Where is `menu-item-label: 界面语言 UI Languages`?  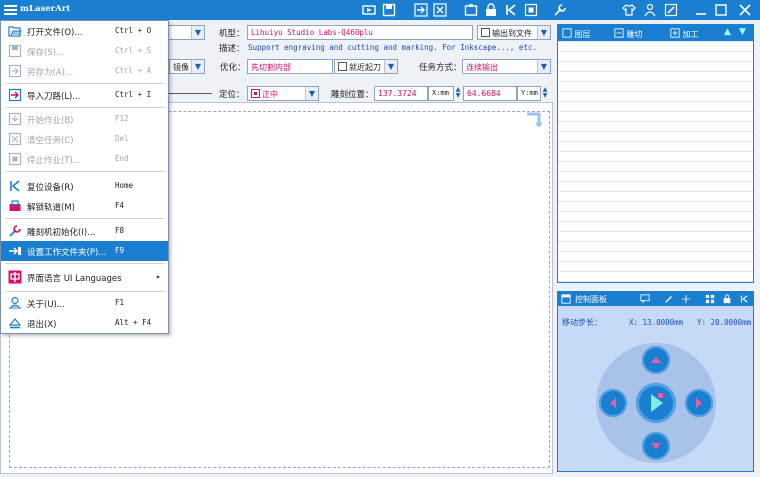 menu-item-label: 界面语言 UI Languages is located at coordinates (74, 279).